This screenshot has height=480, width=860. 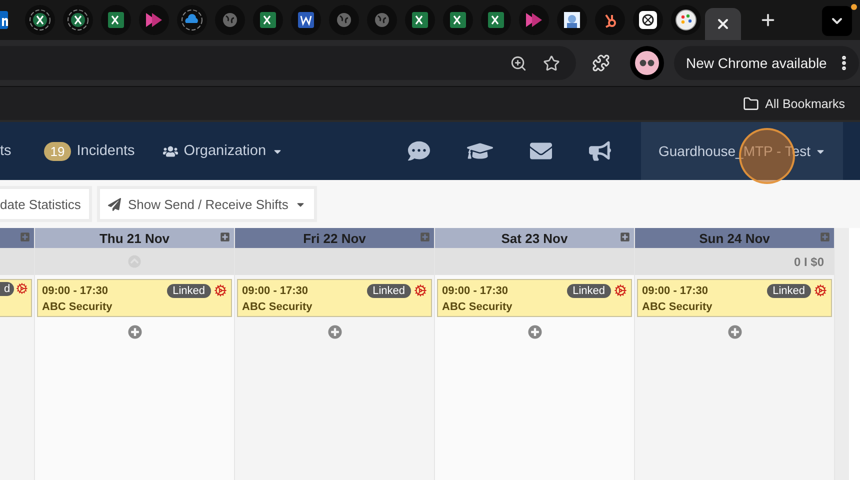 What do you see at coordinates (534, 238) in the screenshot?
I see `day-header: Sat 23 Nov` at bounding box center [534, 238].